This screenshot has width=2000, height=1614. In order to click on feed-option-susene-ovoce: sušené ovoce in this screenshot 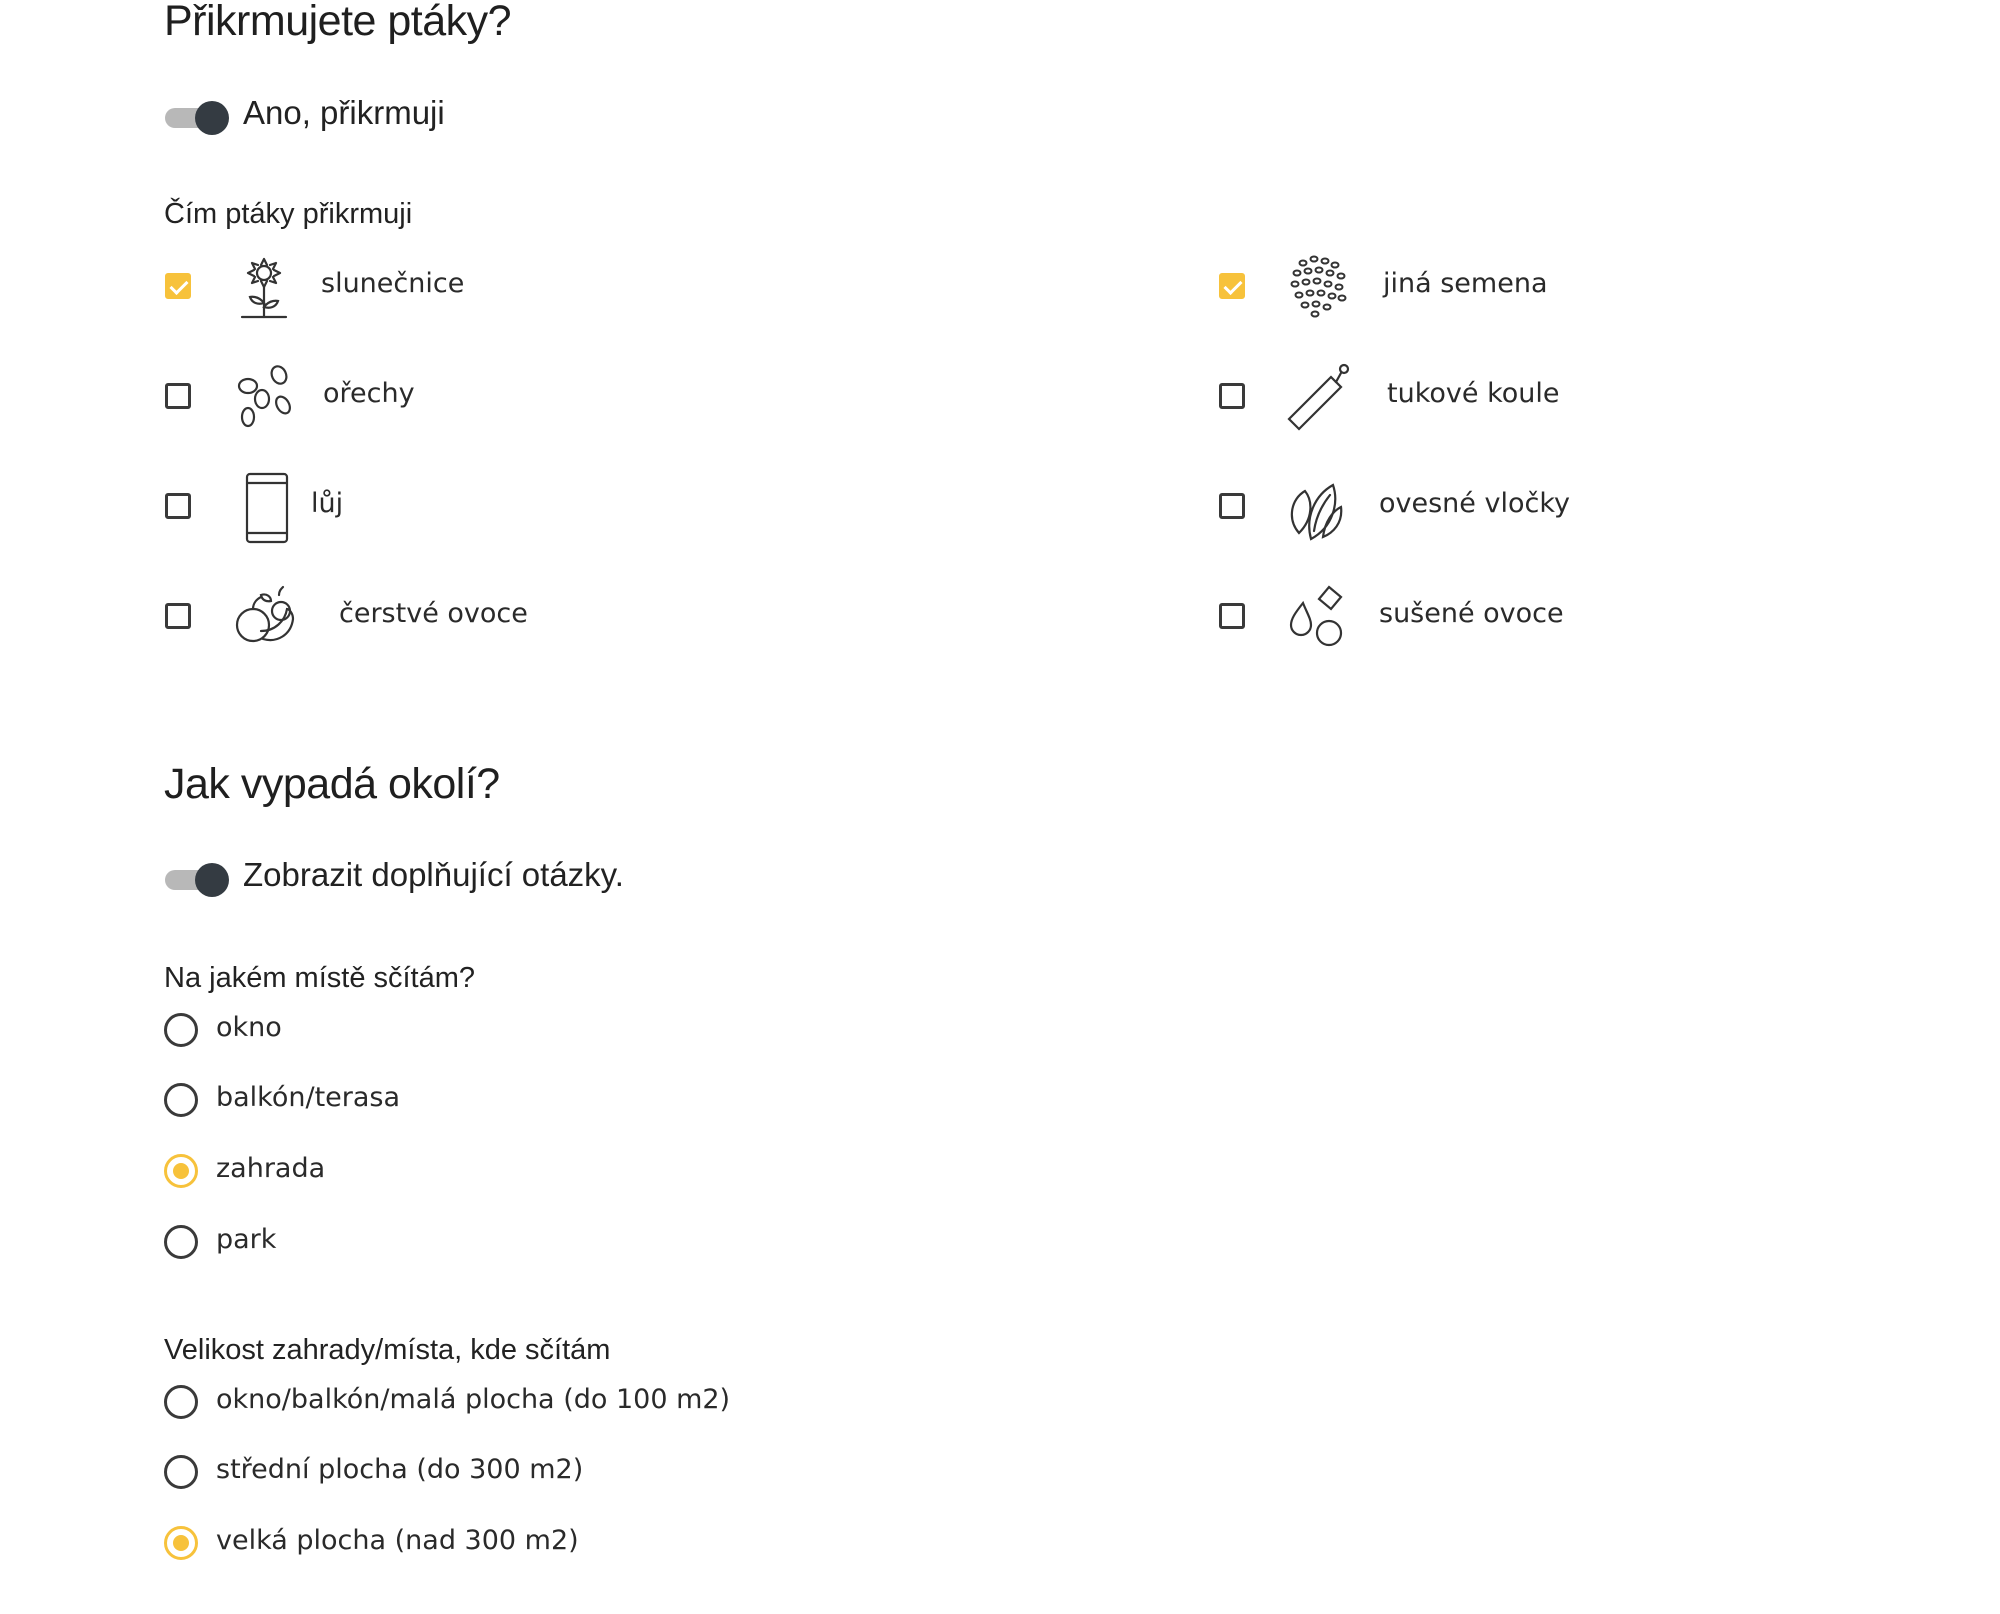, I will do `click(1569, 621)`.